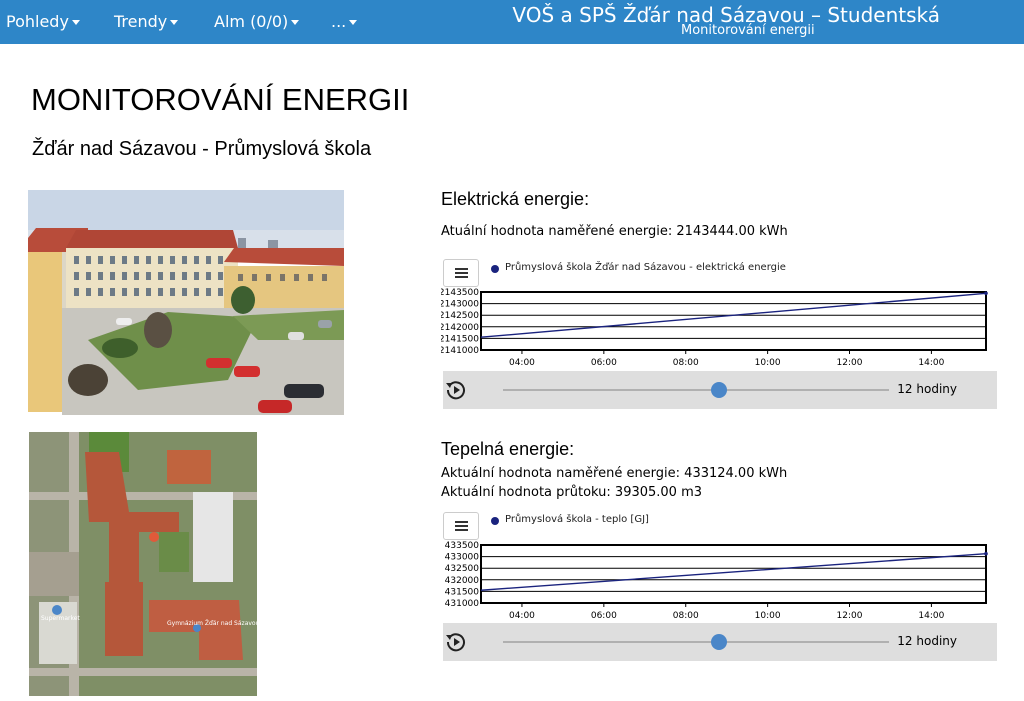 This screenshot has height=701, width=1024. Describe the element at coordinates (143, 564) in the screenshot. I see `aerial-map-image: Gymnázium Žďár nad Sázavou Supermarket` at that location.